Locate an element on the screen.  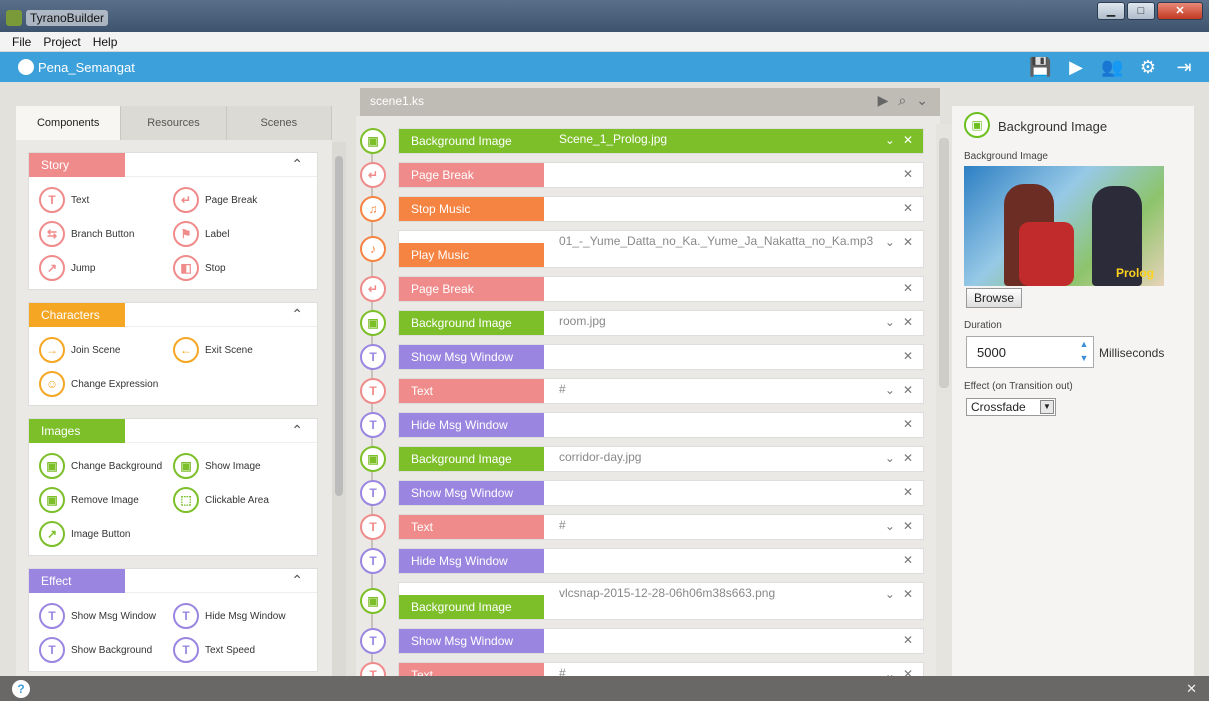
timeline-row: ▣ Background Image Scene_1_Prolog.jpg ⌄ ✕ is located at coordinates (641, 141).